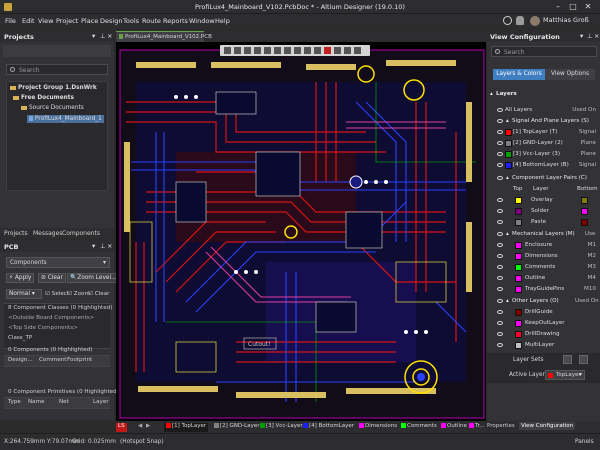  I want to click on pair-row-solder: Solder, so click(543, 212).